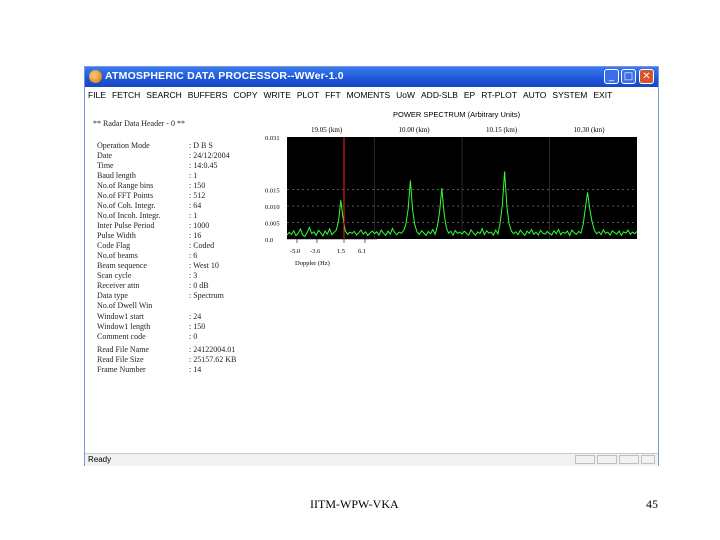  I want to click on app-icon, so click(95, 76).